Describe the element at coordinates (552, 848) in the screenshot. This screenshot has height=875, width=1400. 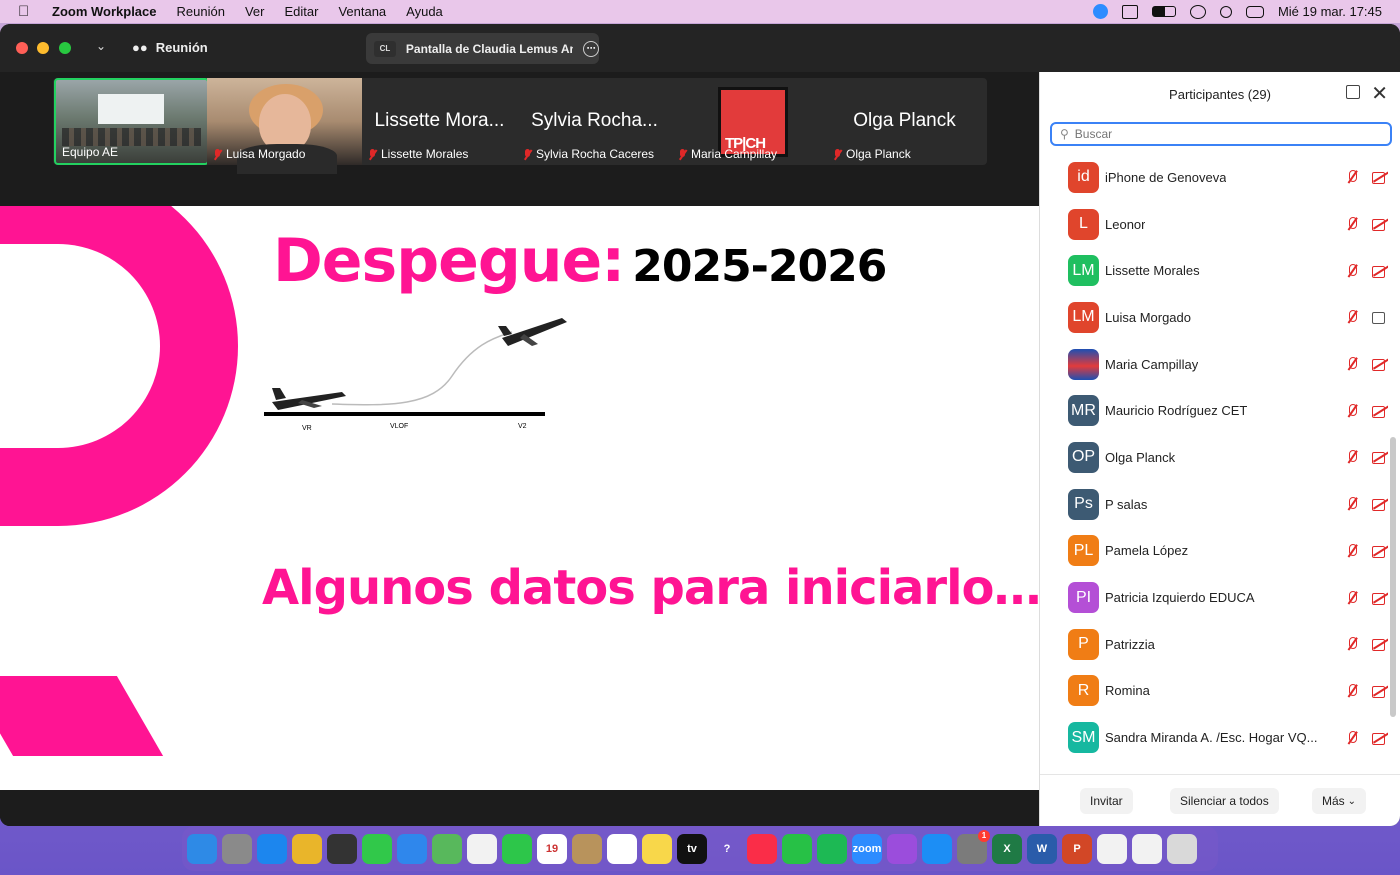
I see `calendar-icon: 19` at that location.